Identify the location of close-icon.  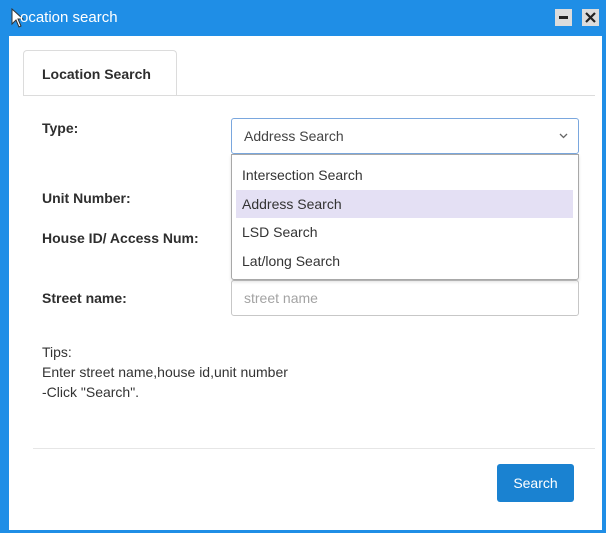
(590, 17).